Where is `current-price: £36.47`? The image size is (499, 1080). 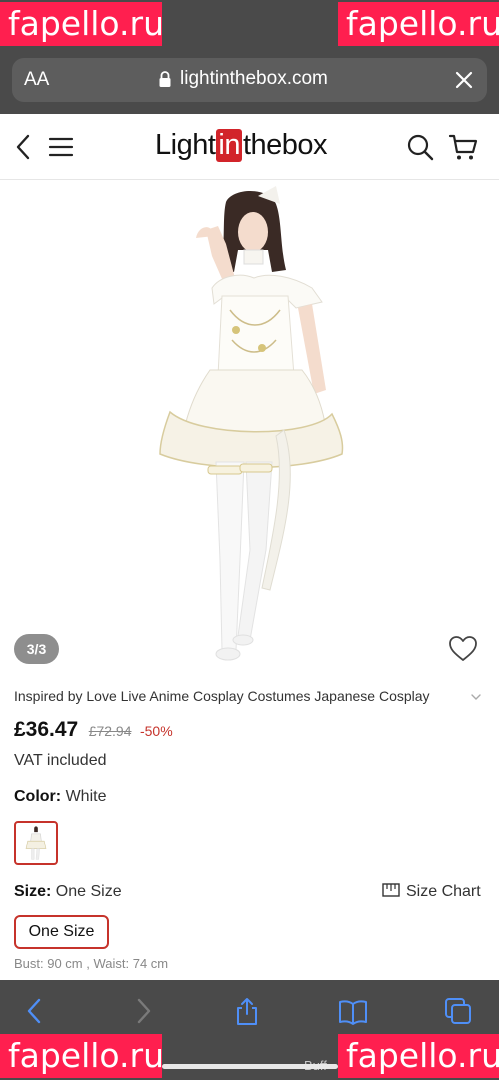
current-price: £36.47 is located at coordinates (46, 729).